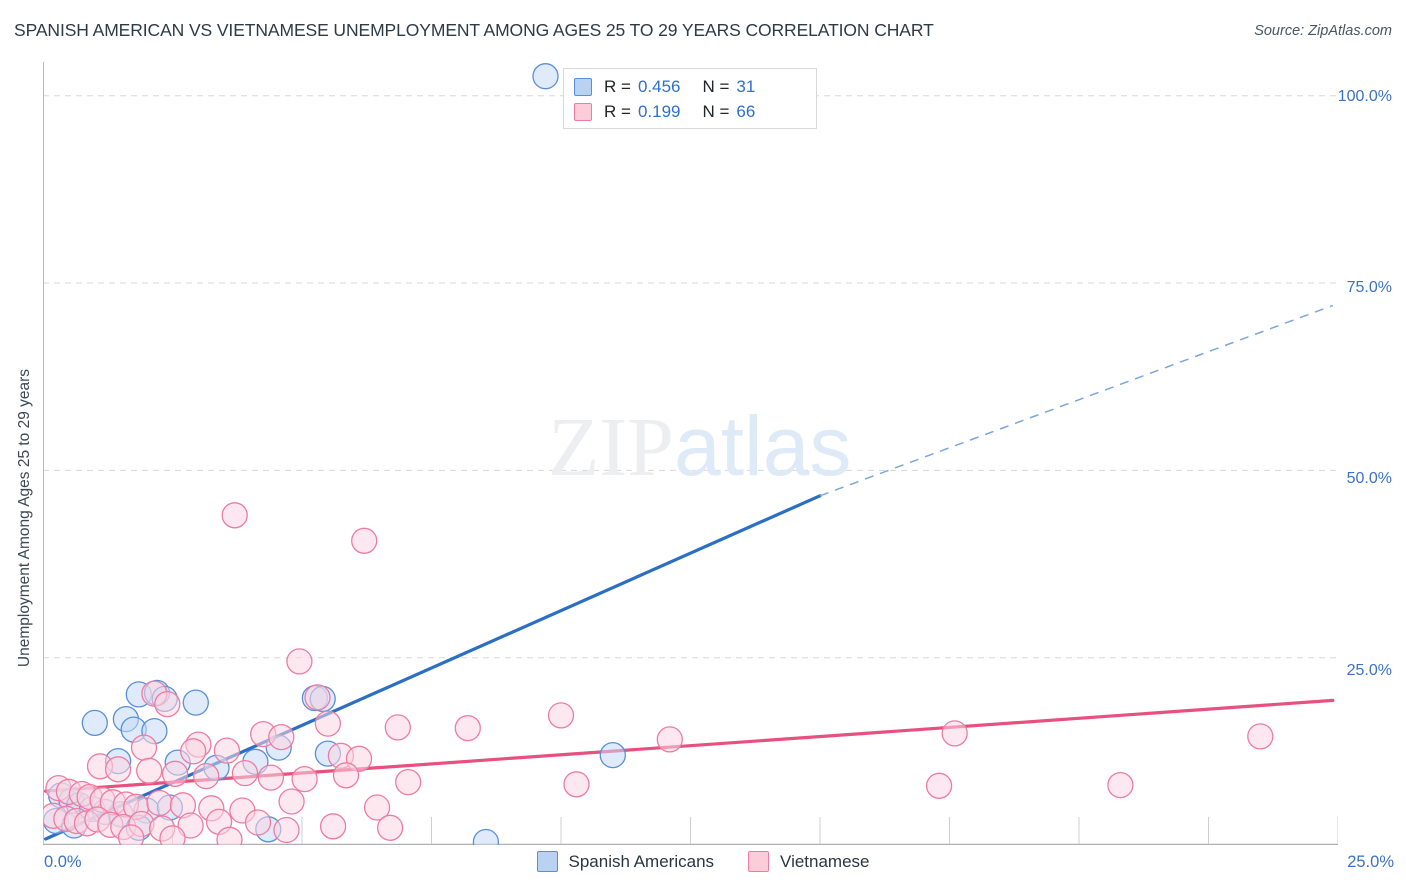 The height and width of the screenshot is (892, 1406). I want to click on correlation-stats-legend: R = 0.456 N = 31 R = 0.199 N = 66, so click(690, 98).